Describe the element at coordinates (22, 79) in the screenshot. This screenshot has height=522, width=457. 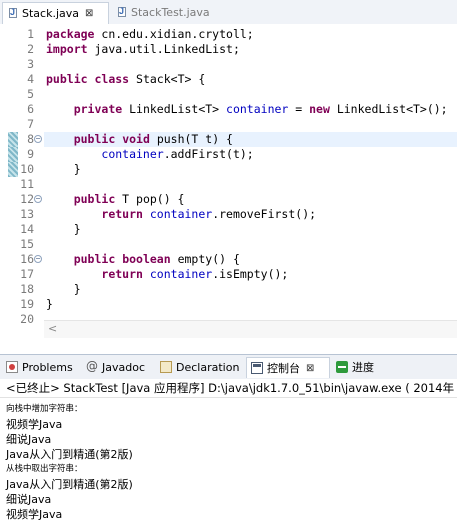
I see `line-number: 4` at that location.